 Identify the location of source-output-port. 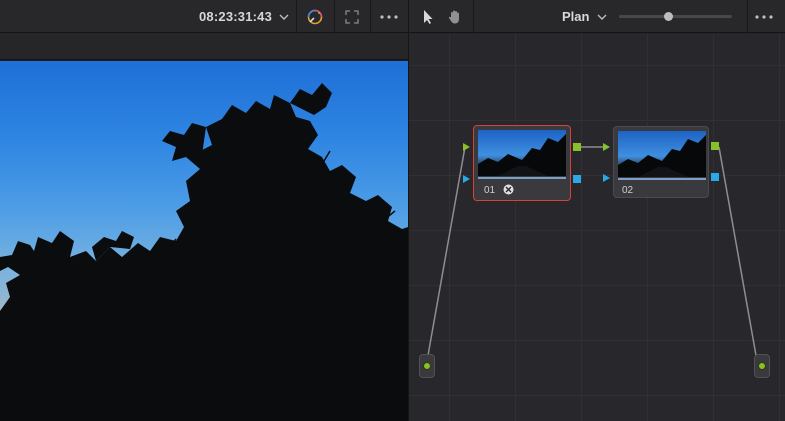
(427, 366).